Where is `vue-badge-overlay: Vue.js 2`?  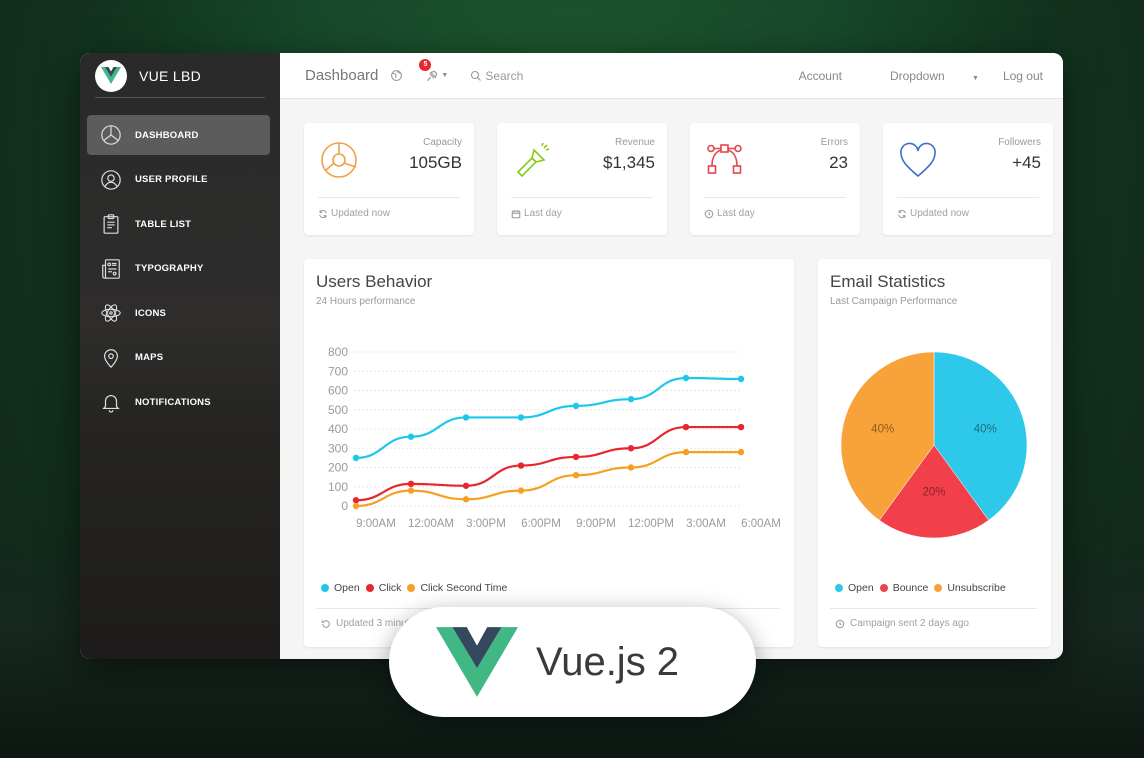
vue-badge-overlay: Vue.js 2 is located at coordinates (572, 662).